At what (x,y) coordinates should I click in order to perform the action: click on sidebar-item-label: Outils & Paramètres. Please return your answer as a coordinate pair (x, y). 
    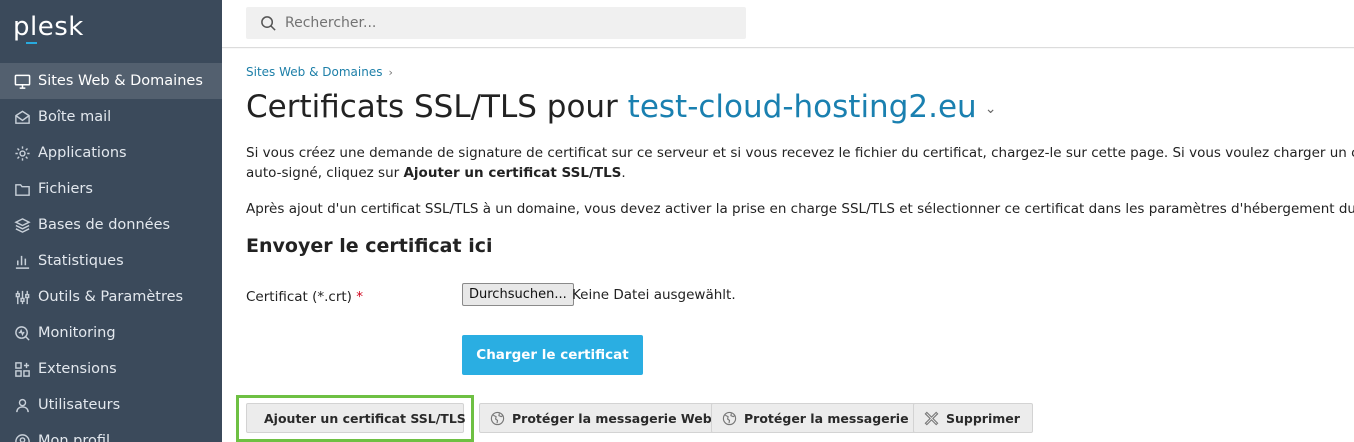
    Looking at the image, I should click on (111, 297).